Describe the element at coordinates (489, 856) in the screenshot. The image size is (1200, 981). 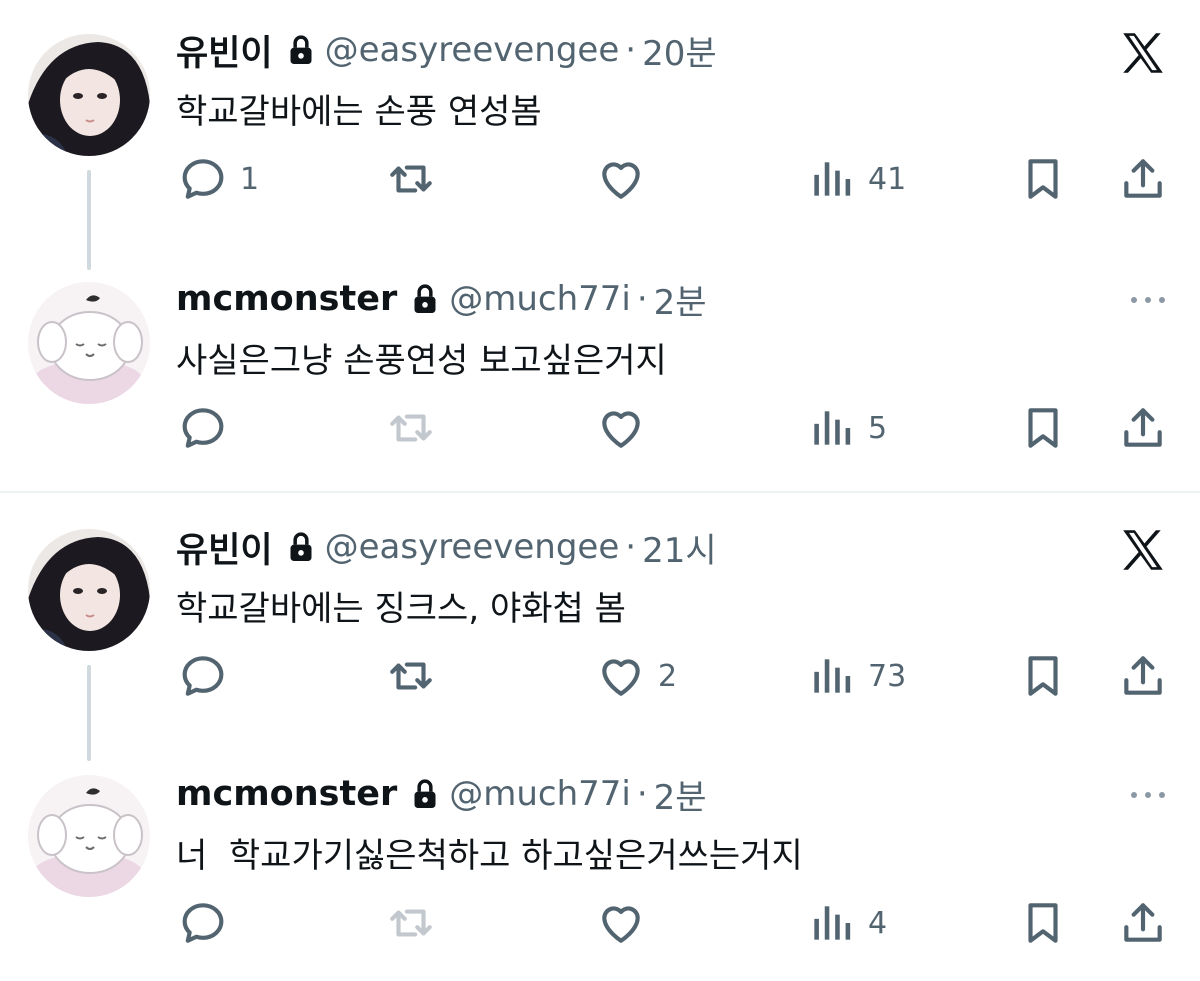
I see `tweet-text: 너 학교가기싫은척하고 하고싶은거쓰는거지` at that location.